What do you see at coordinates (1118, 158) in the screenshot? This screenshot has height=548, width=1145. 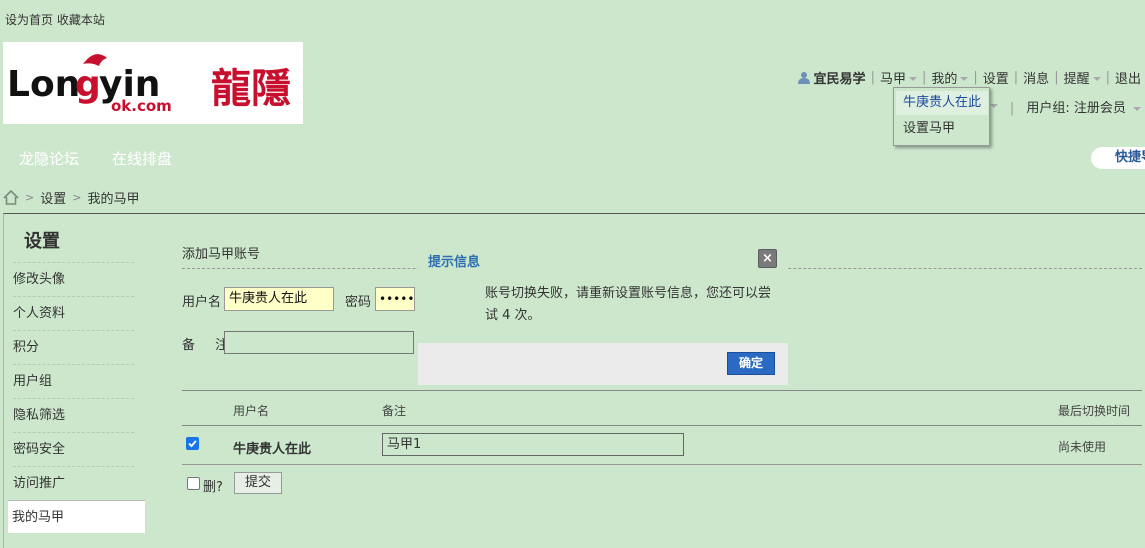 I see `quick-nav-button: 快捷导航` at bounding box center [1118, 158].